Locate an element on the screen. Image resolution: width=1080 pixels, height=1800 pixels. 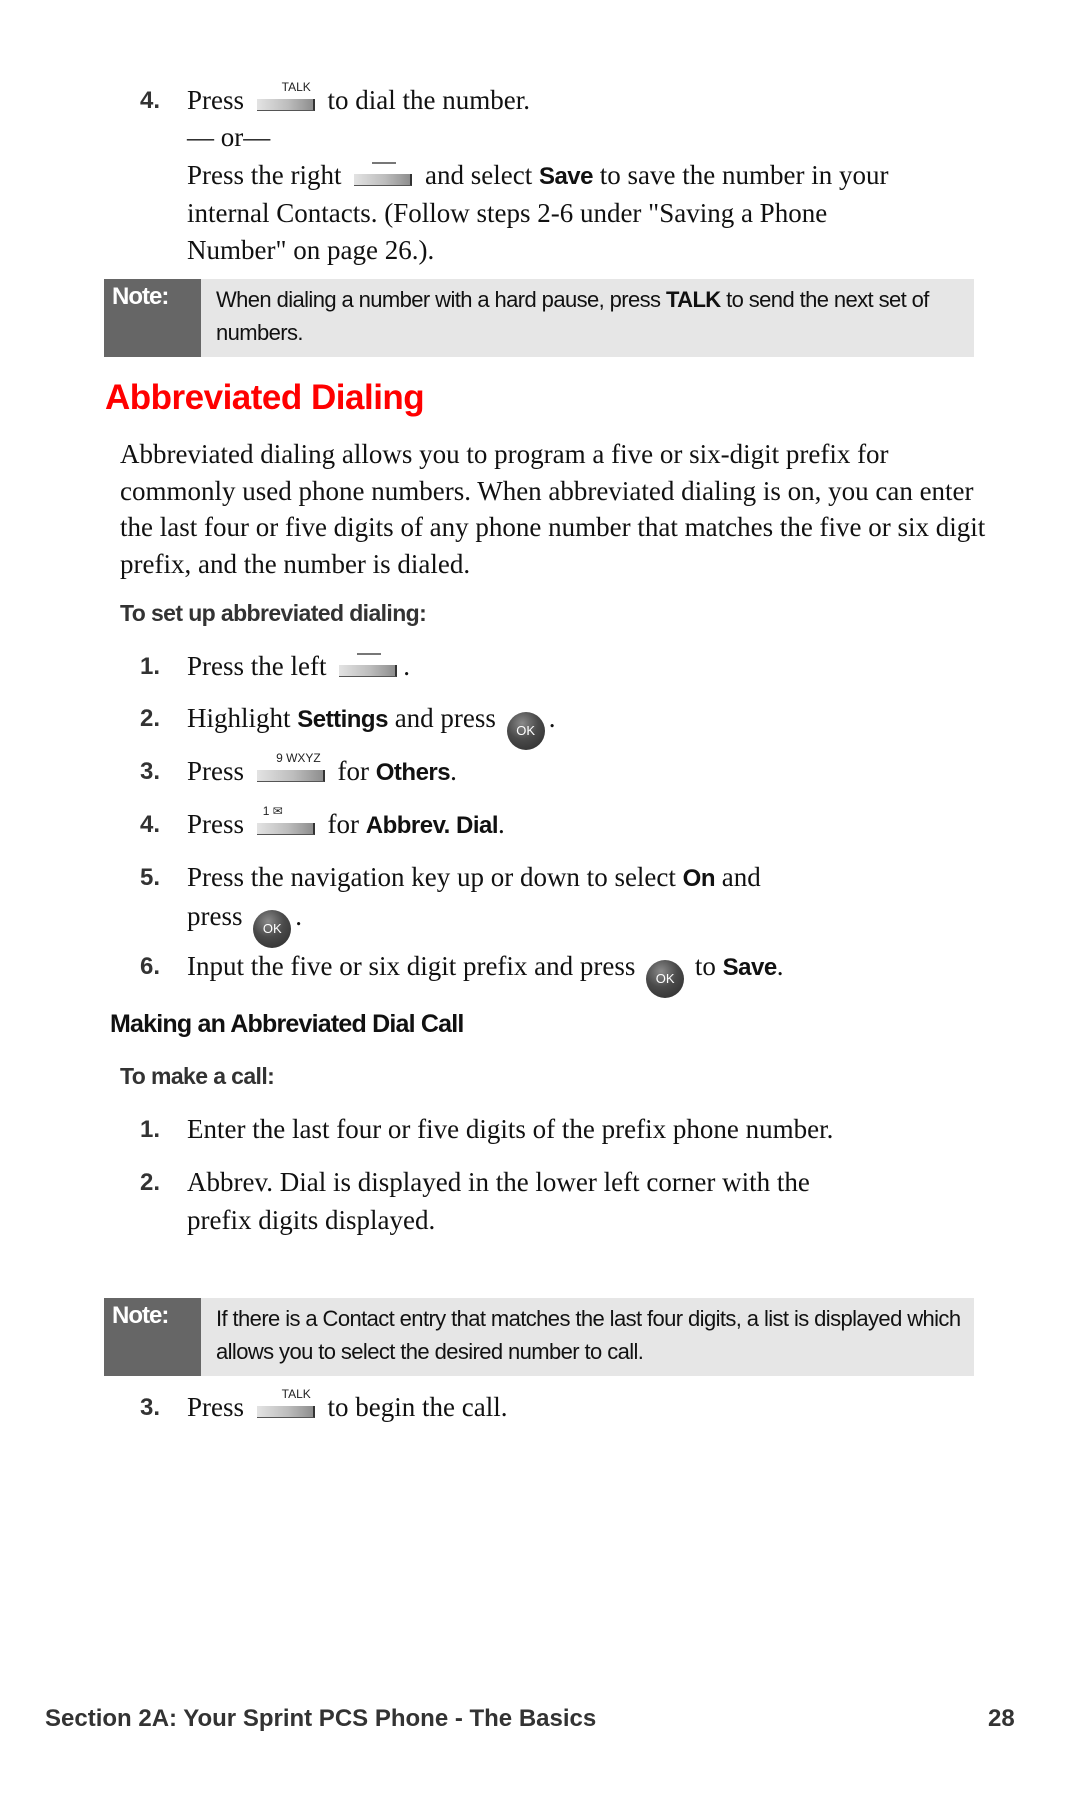
step-line: Number" on page 26.). is located at coordinates (311, 250).